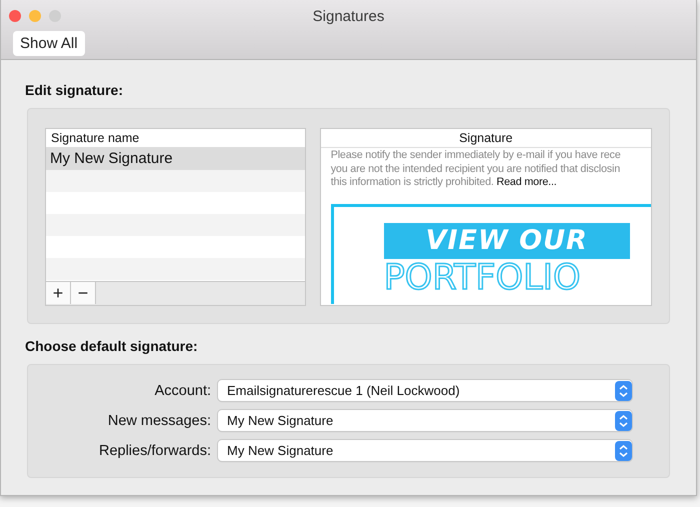 Image resolution: width=700 pixels, height=507 pixels. I want to click on popup-menu: Emailsignaturerescue 1 (Neil Lockwood), so click(425, 390).